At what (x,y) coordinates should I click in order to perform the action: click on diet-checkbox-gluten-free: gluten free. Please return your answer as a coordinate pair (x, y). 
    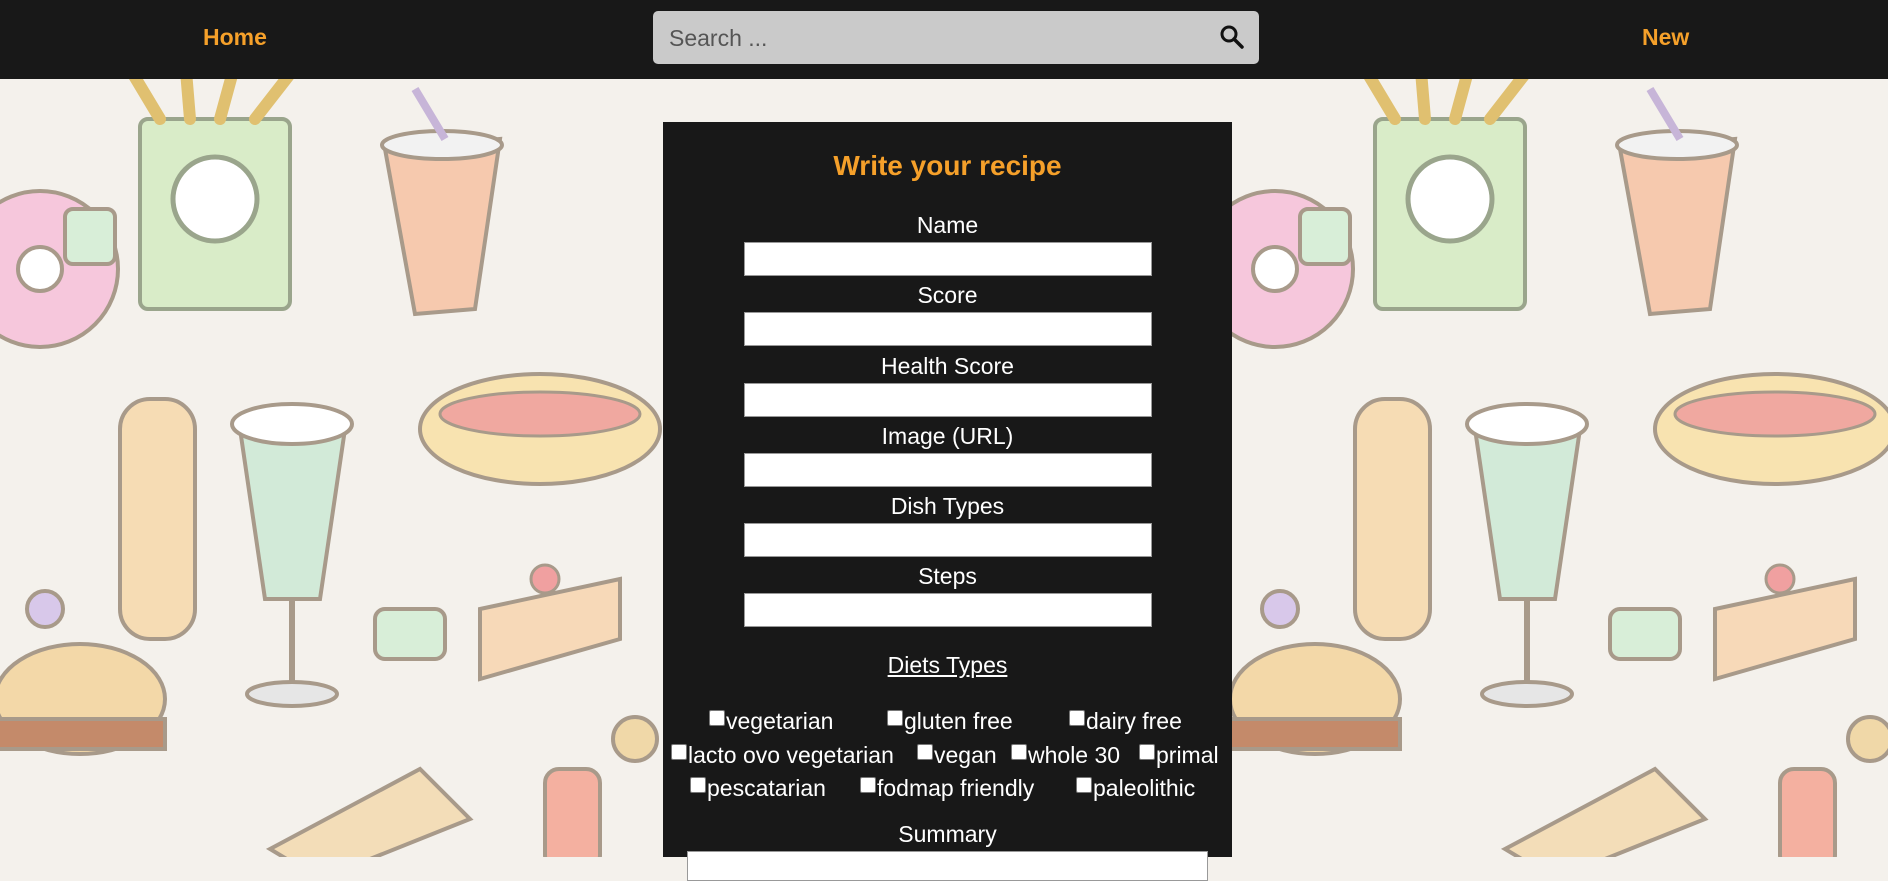
    Looking at the image, I should click on (950, 721).